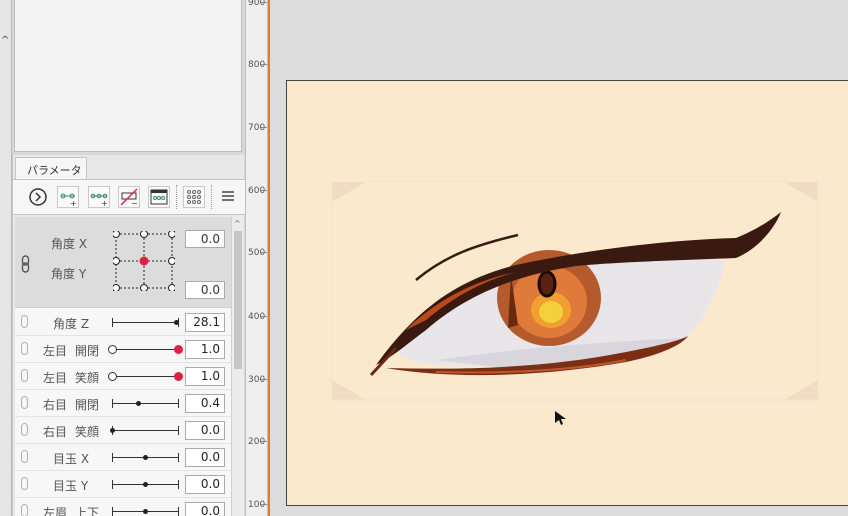 This screenshot has height=516, width=848. What do you see at coordinates (205, 290) in the screenshot?
I see `angle-y-value: 0.0` at bounding box center [205, 290].